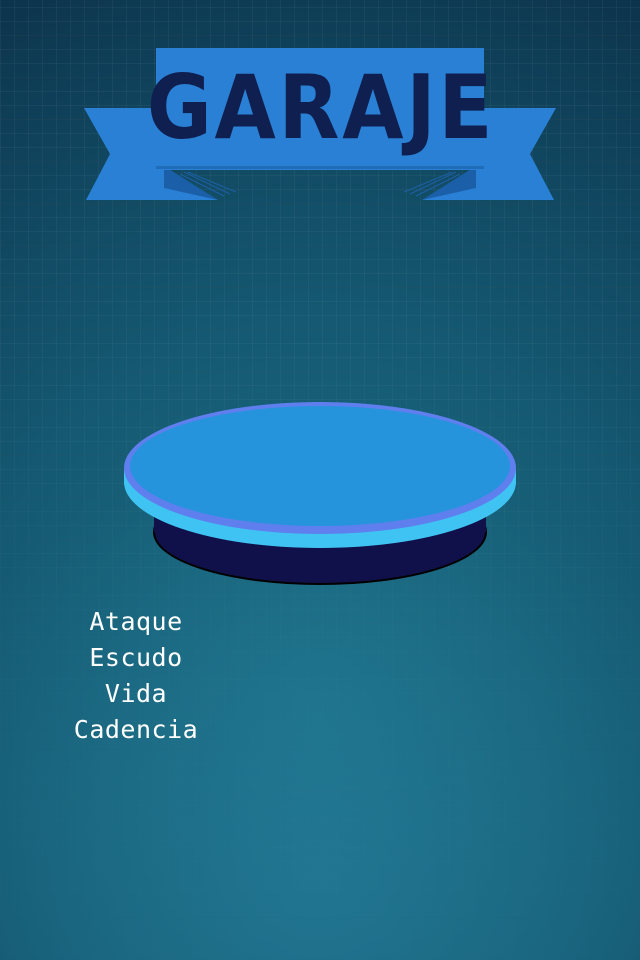 Image resolution: width=640 pixels, height=960 pixels. What do you see at coordinates (136, 676) in the screenshot?
I see `stats-list: Ataque Escudo Vida Cadencia` at bounding box center [136, 676].